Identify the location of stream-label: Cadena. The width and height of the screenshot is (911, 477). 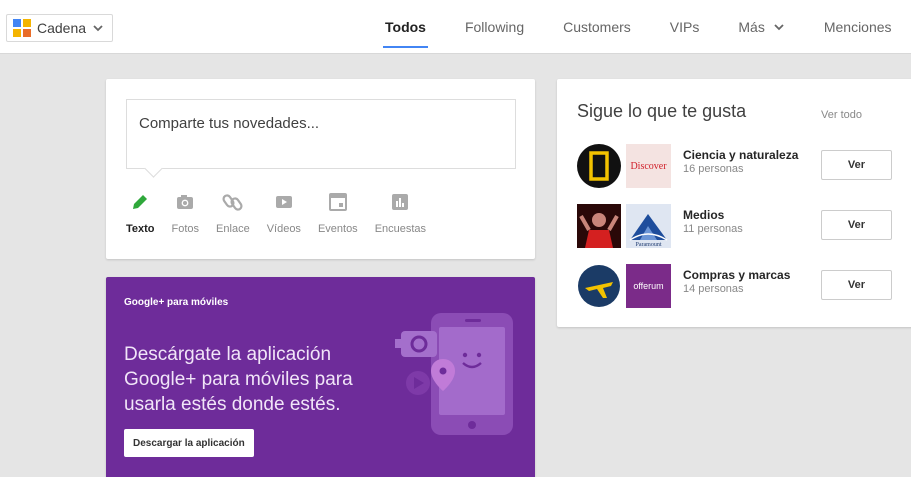
(62, 28).